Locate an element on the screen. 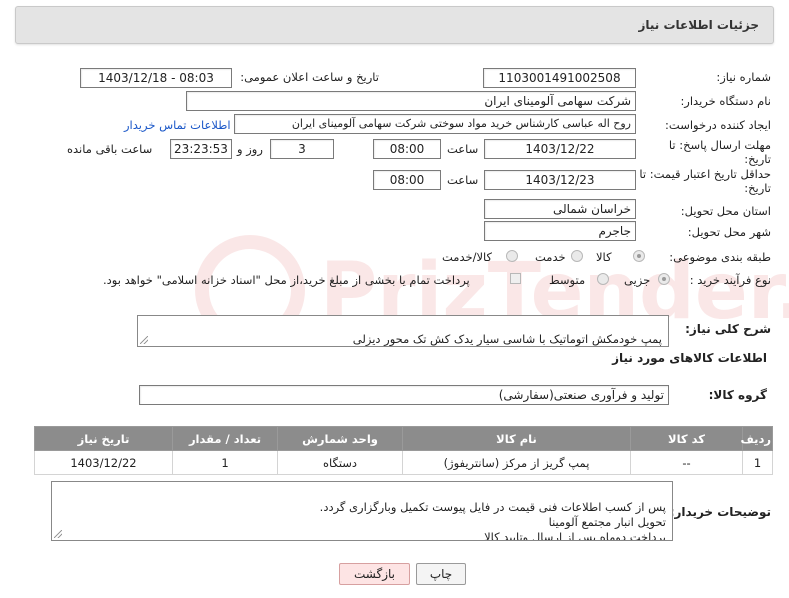  cell-item-code: -- is located at coordinates (686, 462).